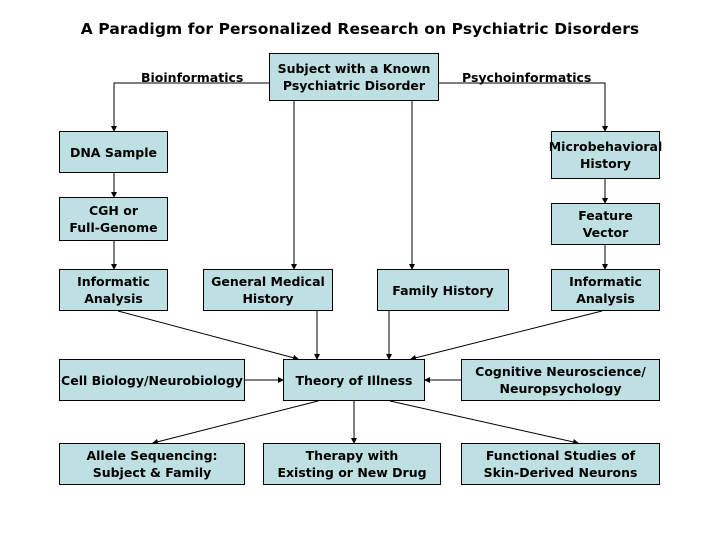 Image resolution: width=720 pixels, height=540 pixels. I want to click on node-general-medical-history: General Medical History, so click(268, 290).